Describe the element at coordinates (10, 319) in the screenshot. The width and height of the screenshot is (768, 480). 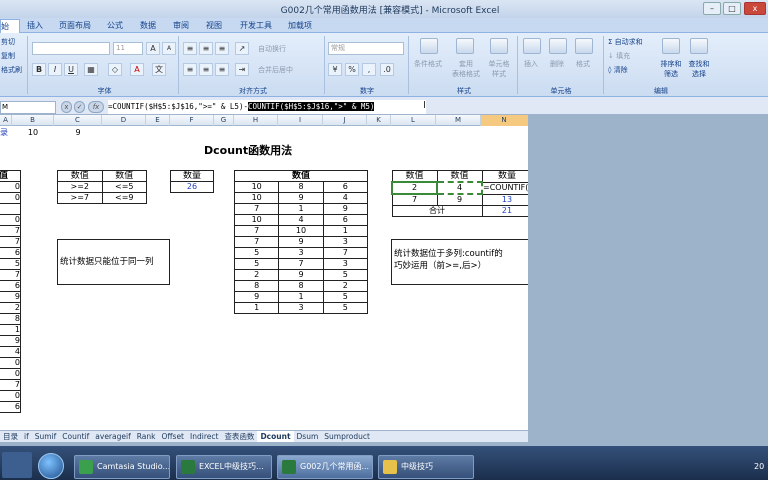
I see `col-a-cell: 8` at that location.